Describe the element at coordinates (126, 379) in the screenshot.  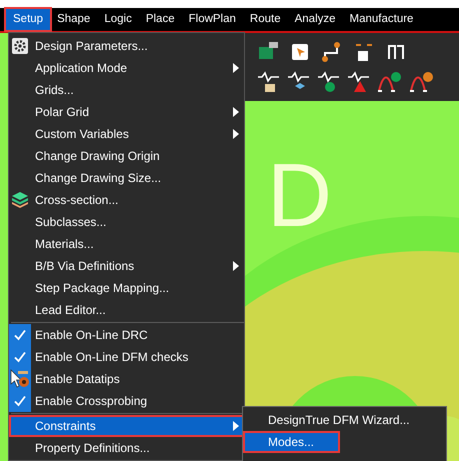
I see `menu-item: Enable Datatips` at that location.